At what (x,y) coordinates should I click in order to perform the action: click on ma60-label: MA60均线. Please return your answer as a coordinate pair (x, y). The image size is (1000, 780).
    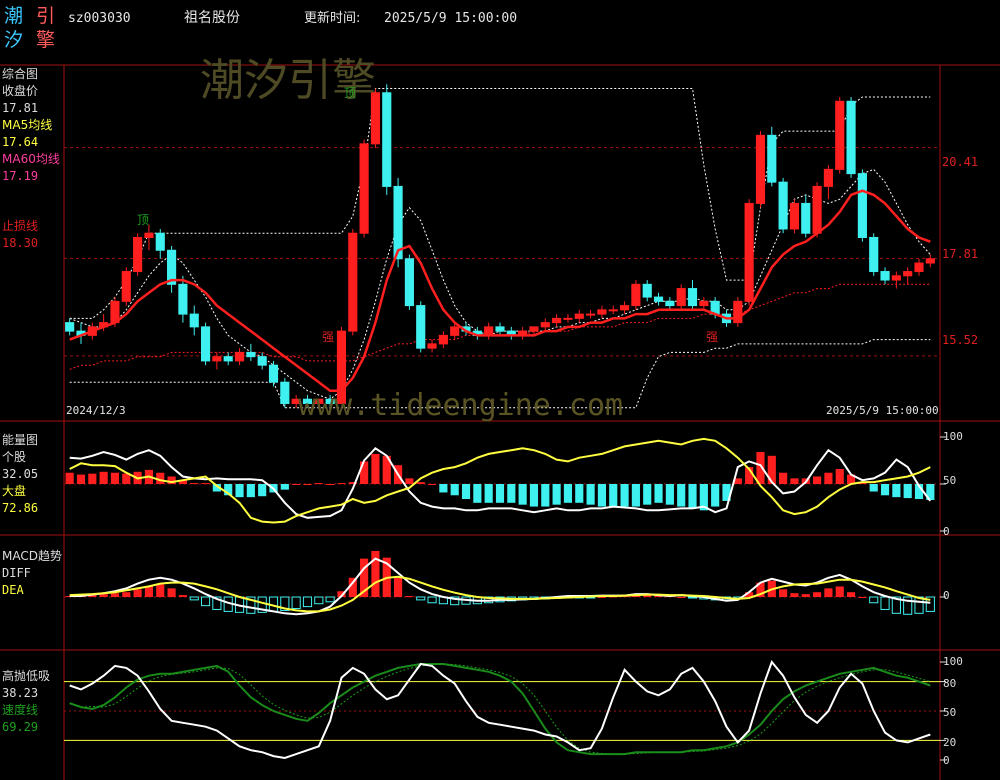
    Looking at the image, I should click on (31, 159).